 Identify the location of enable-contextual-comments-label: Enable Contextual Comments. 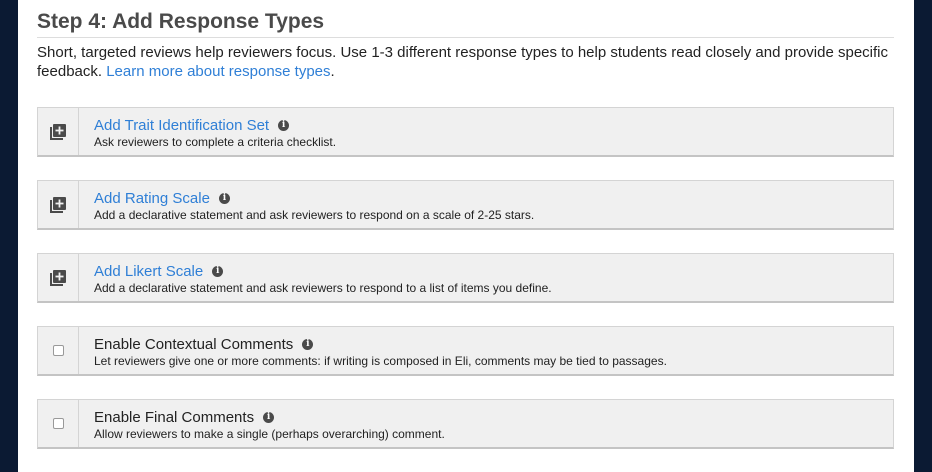
(194, 344).